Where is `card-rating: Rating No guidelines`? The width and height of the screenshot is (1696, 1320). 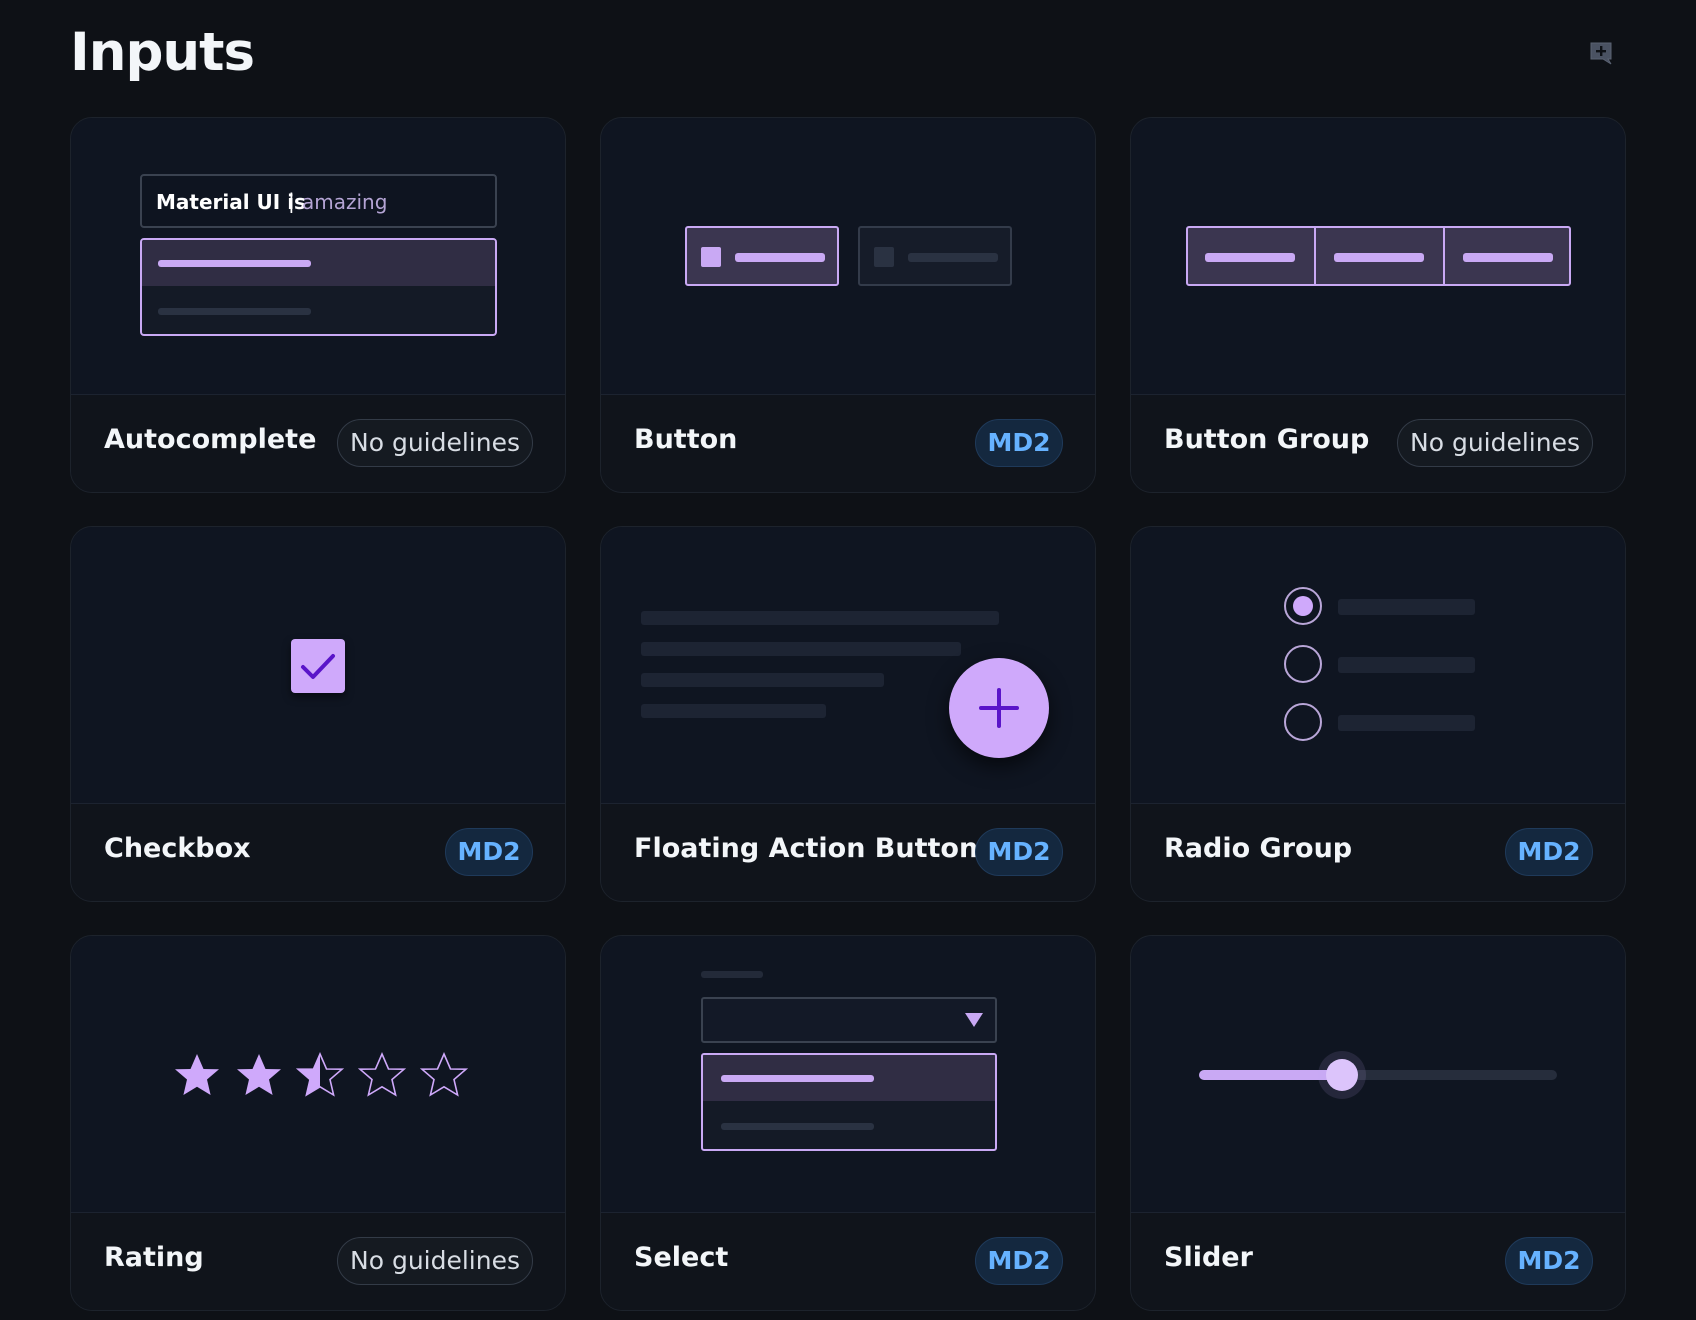 card-rating: Rating No guidelines is located at coordinates (318, 1123).